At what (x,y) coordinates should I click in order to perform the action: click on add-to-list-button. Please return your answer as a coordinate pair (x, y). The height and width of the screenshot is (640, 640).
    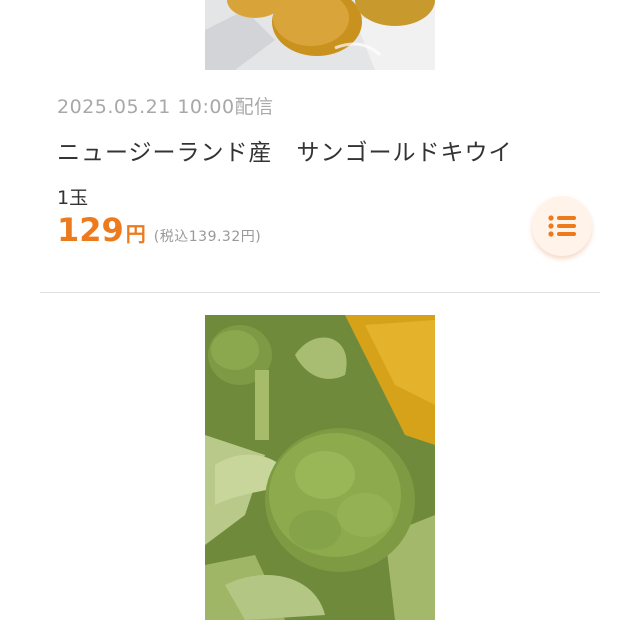
    Looking at the image, I should click on (562, 226).